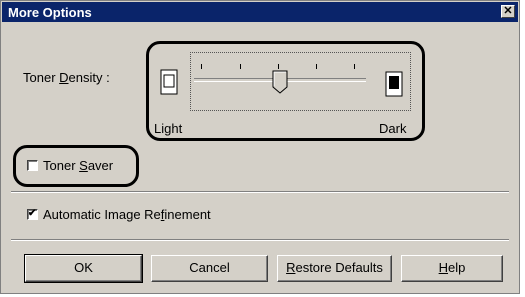 This screenshot has height=297, width=525. What do you see at coordinates (50, 12) in the screenshot?
I see `dialog-title: More Options` at bounding box center [50, 12].